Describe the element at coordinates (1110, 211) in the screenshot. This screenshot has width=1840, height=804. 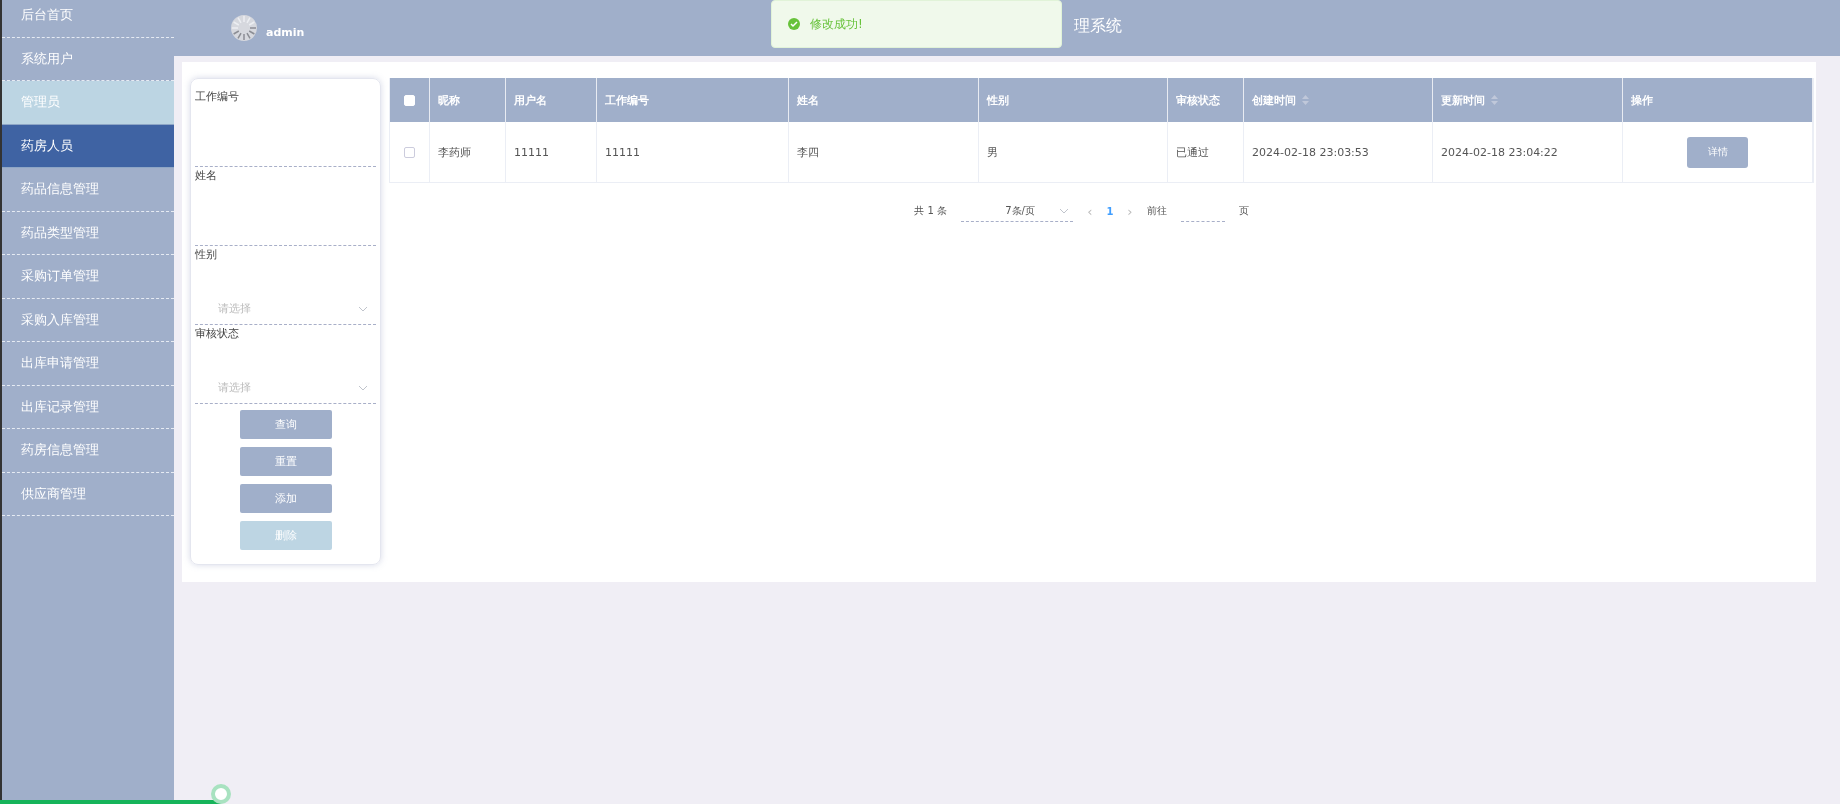
I see `page-number: 1` at that location.